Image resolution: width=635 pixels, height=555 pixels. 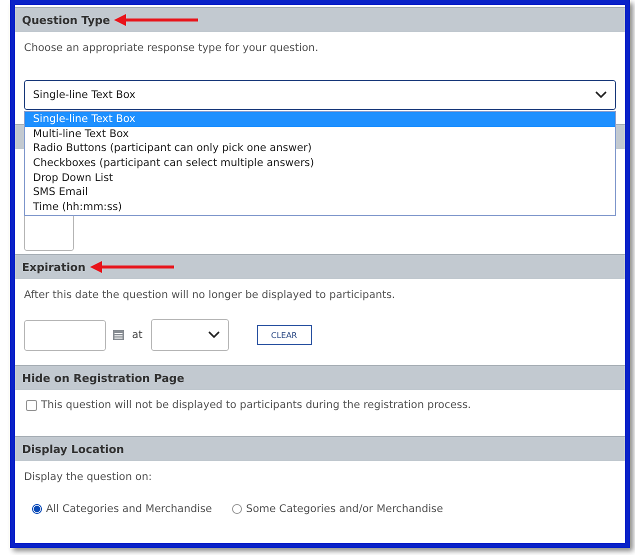 What do you see at coordinates (73, 449) in the screenshot?
I see `section-title: Display Location` at bounding box center [73, 449].